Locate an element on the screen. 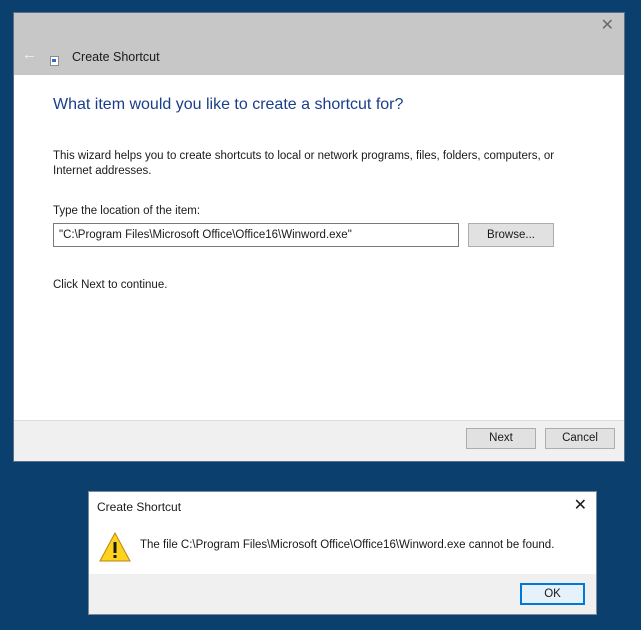  ok-button: OK is located at coordinates (552, 594).